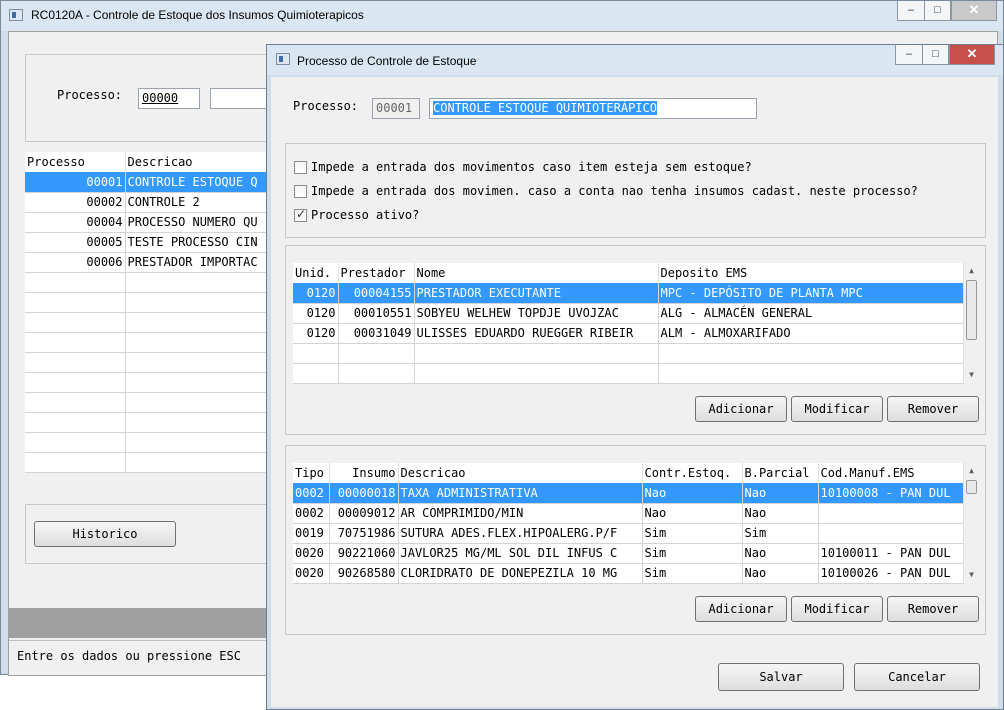  I want to click on status-text: Entre os dados ou pressione ESC, so click(129, 656).